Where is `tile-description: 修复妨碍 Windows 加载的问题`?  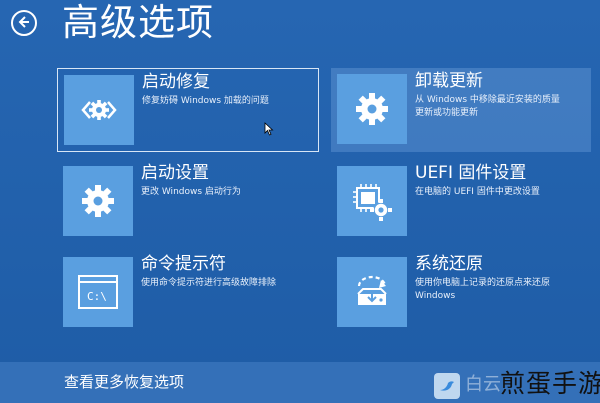
tile-description: 修复妨碍 Windows 加载的问题 is located at coordinates (205, 101).